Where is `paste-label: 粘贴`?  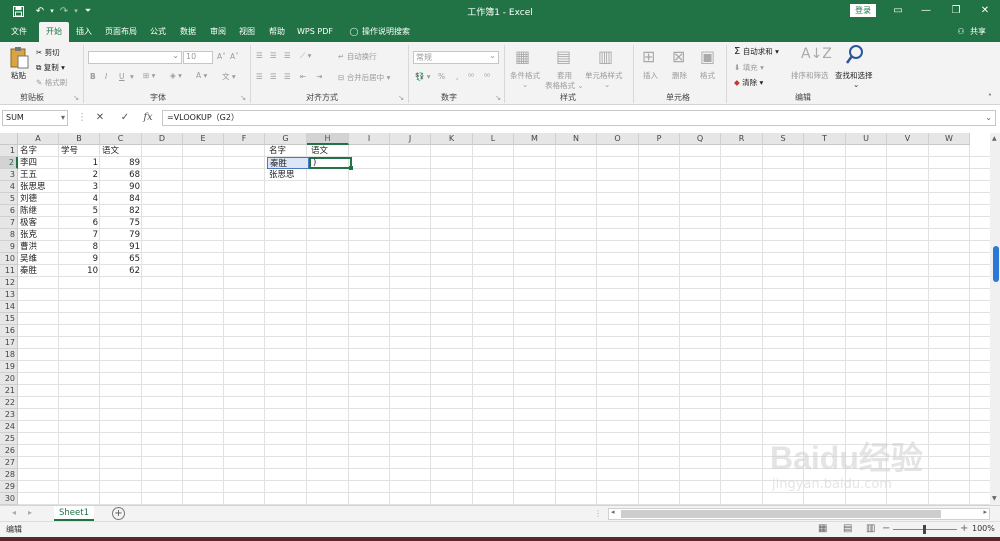 paste-label: 粘贴 is located at coordinates (18, 75).